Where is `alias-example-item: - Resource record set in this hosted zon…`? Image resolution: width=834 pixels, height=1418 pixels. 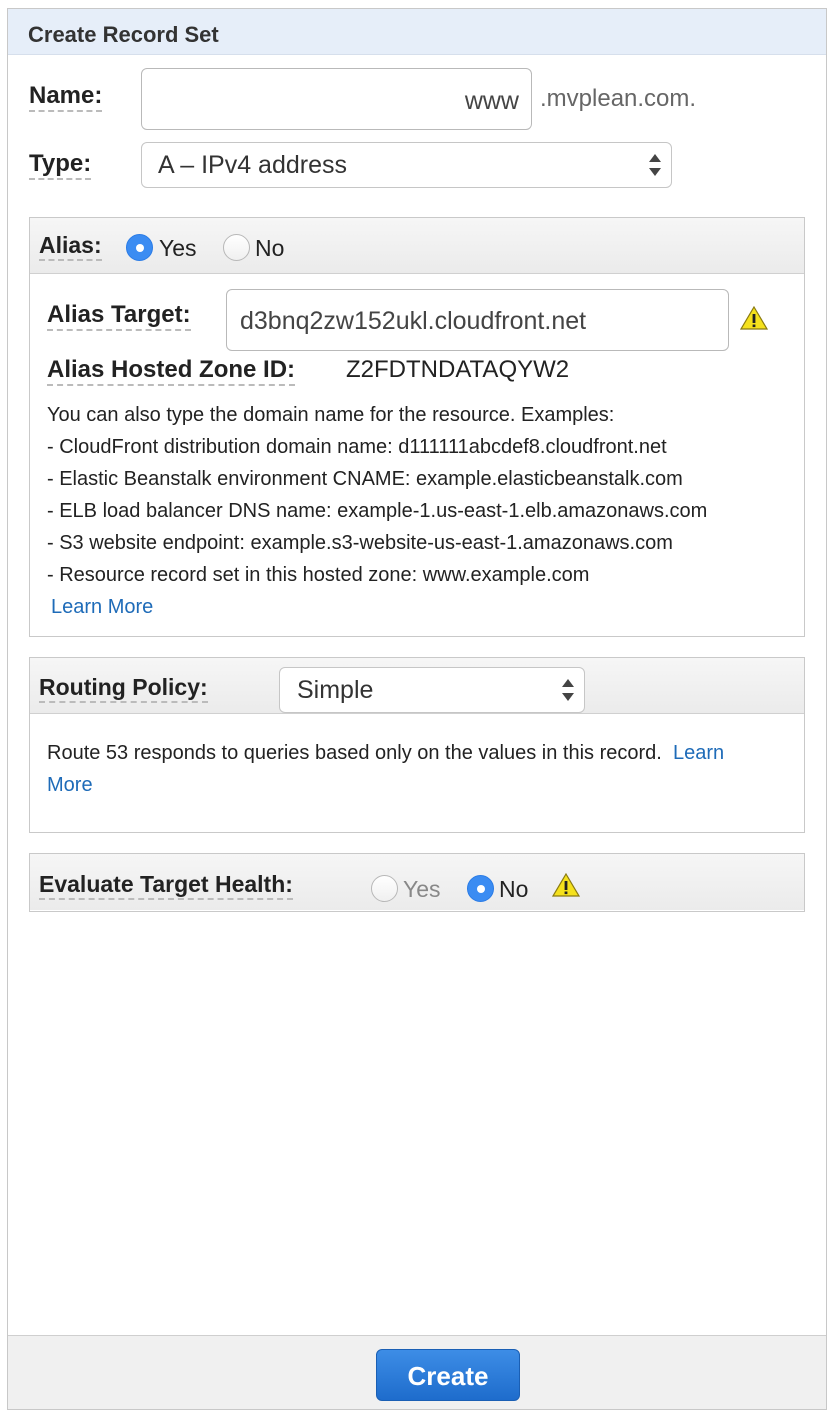 alias-example-item: - Resource record set in this hosted zon… is located at coordinates (318, 575).